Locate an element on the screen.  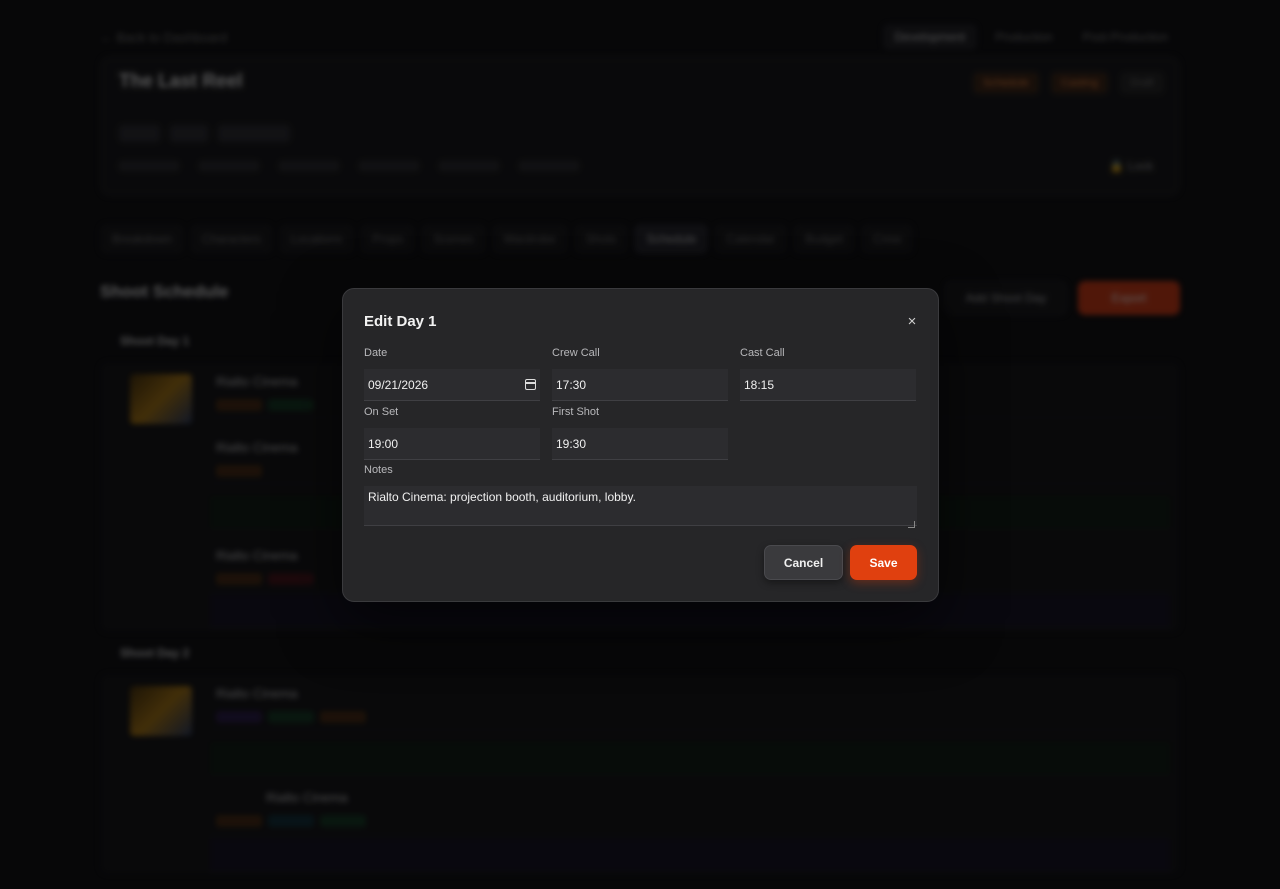
cancel-button: Cancel is located at coordinates (803, 562).